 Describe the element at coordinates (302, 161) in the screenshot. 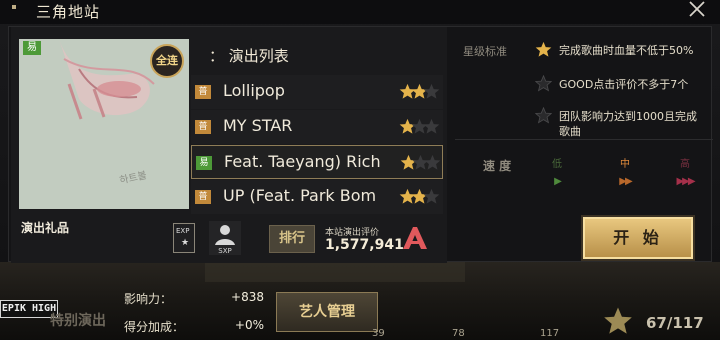

I see `song-title: Feat. Taeyang) Rich` at that location.